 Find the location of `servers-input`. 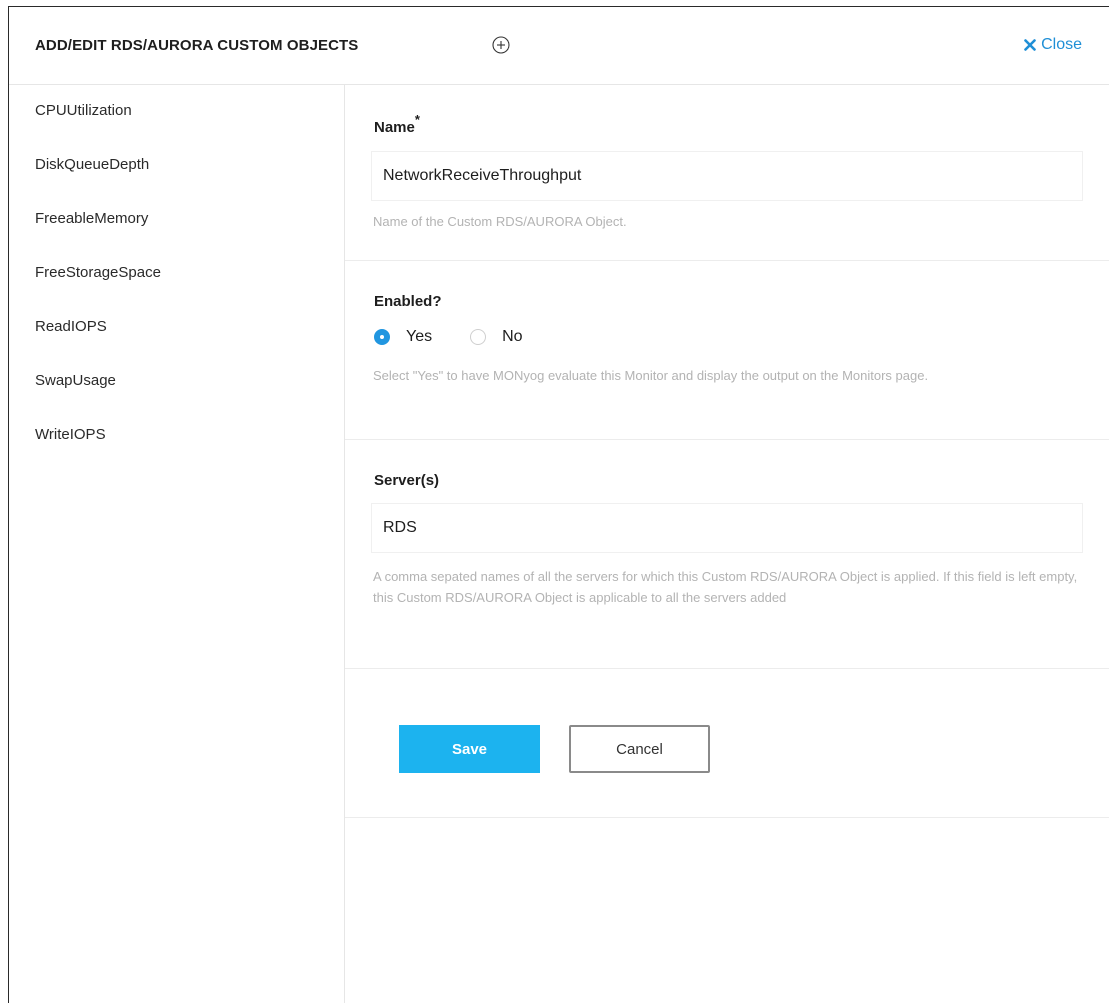

servers-input is located at coordinates (727, 528).